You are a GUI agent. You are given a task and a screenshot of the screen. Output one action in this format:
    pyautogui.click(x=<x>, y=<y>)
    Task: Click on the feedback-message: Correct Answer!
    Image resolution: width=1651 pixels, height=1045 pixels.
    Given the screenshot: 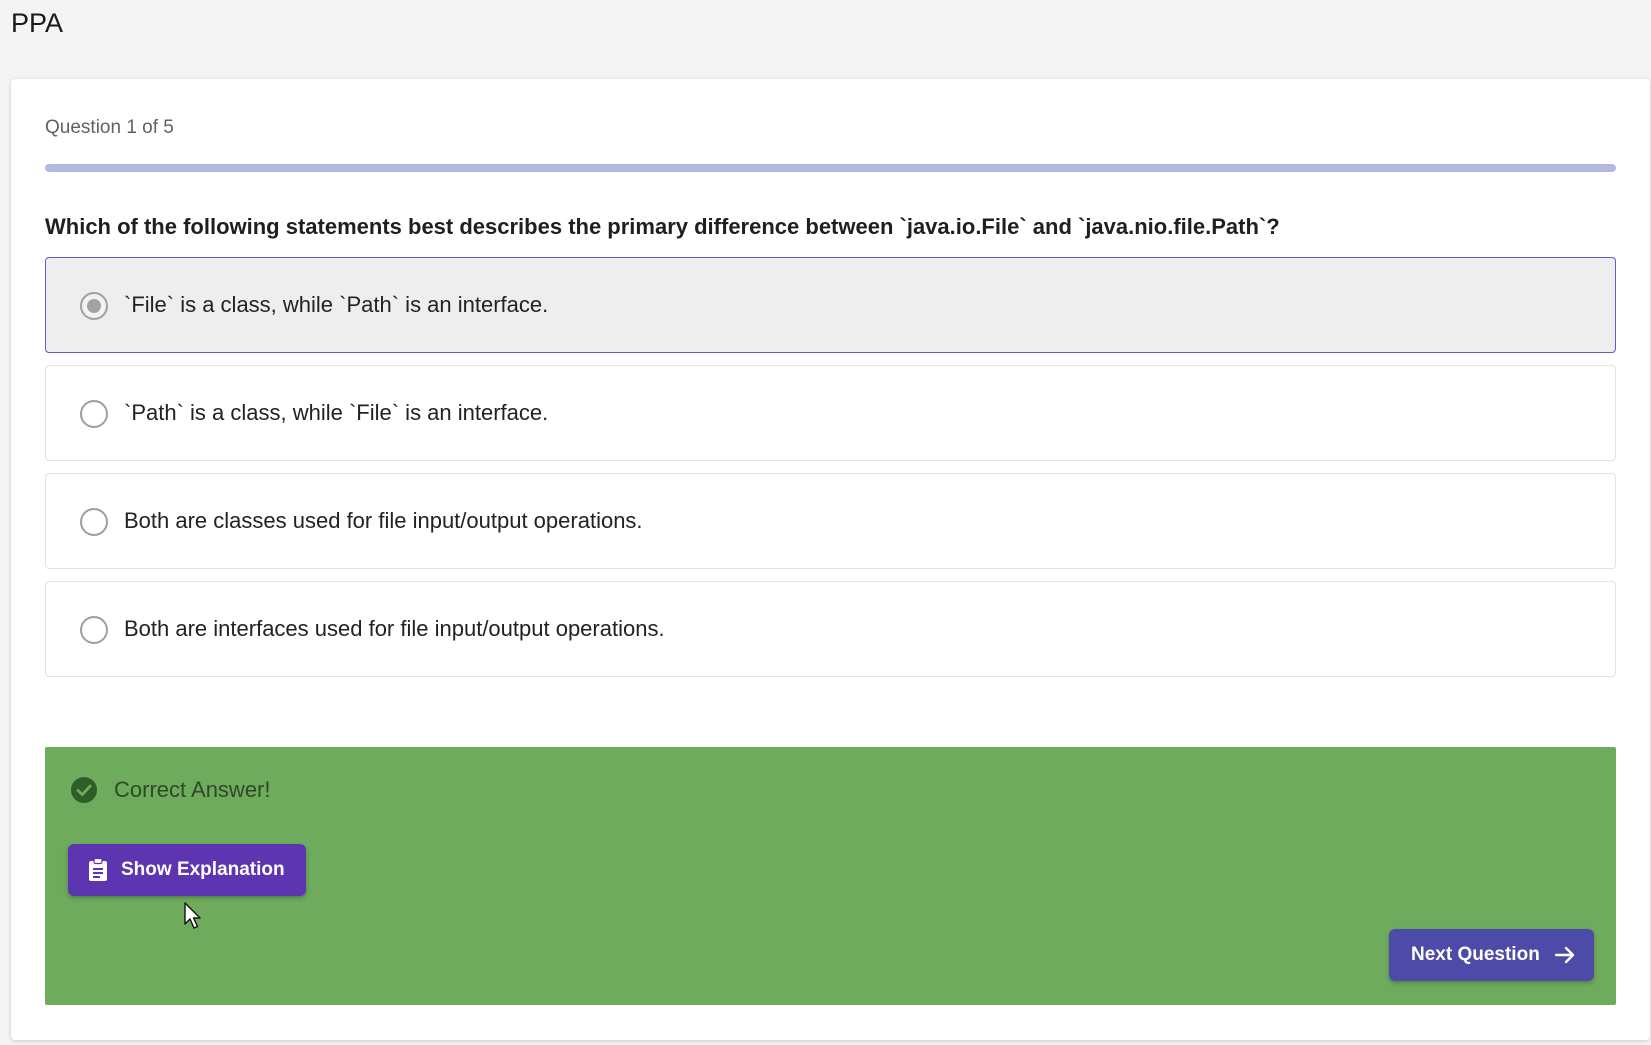 What is the action you would take?
    pyautogui.click(x=192, y=789)
    